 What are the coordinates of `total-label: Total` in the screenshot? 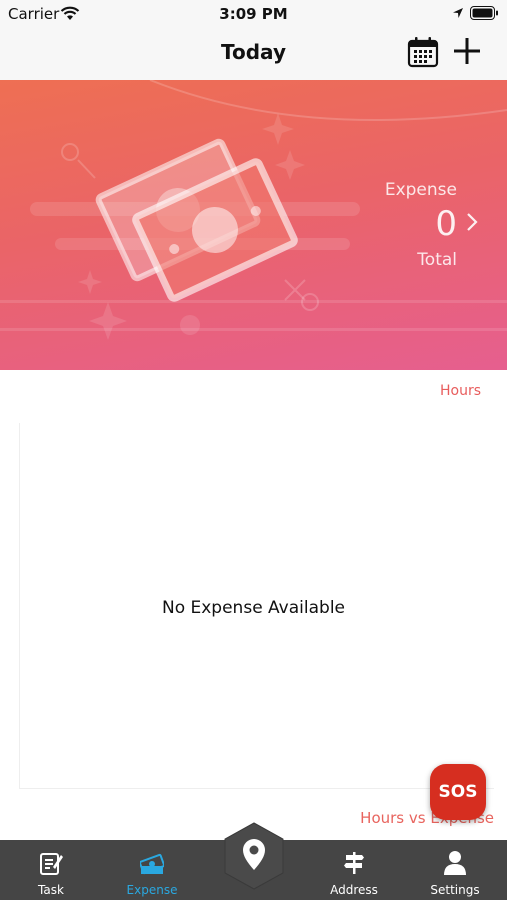 It's located at (437, 260).